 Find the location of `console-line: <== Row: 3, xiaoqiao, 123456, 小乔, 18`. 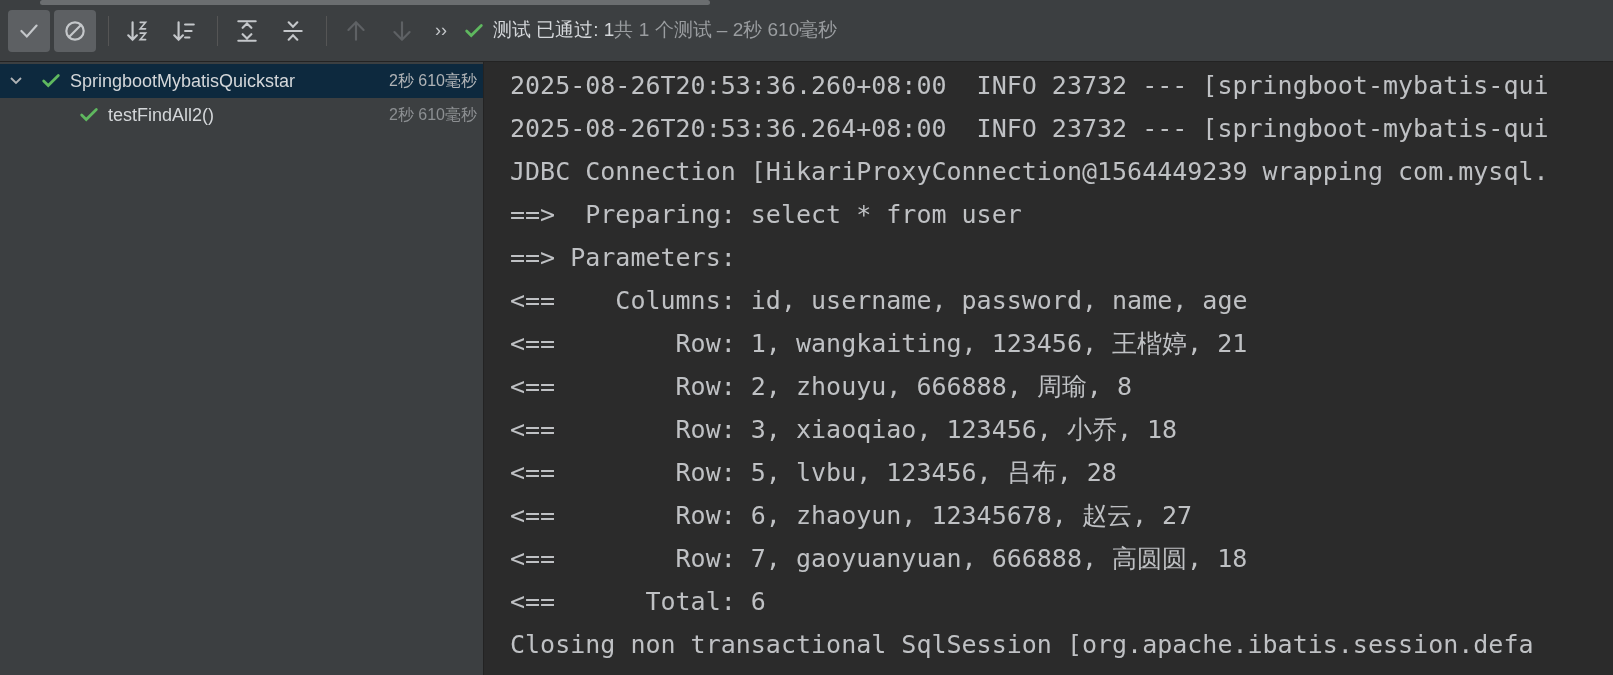

console-line: <== Row: 3, xiaoqiao, 123456, 小乔, 18 is located at coordinates (844, 430).